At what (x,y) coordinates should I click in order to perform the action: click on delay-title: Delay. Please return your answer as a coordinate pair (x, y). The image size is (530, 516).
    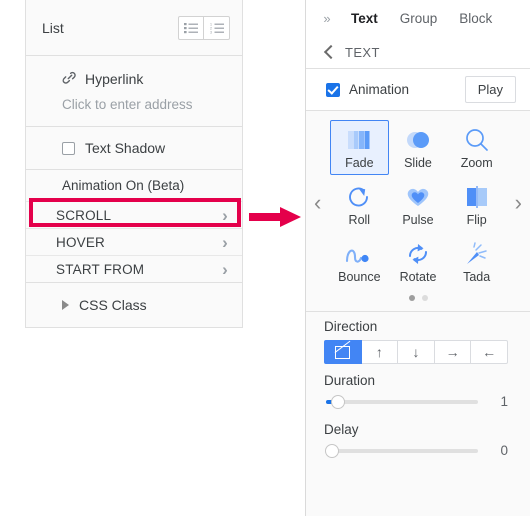
    Looking at the image, I should click on (341, 429).